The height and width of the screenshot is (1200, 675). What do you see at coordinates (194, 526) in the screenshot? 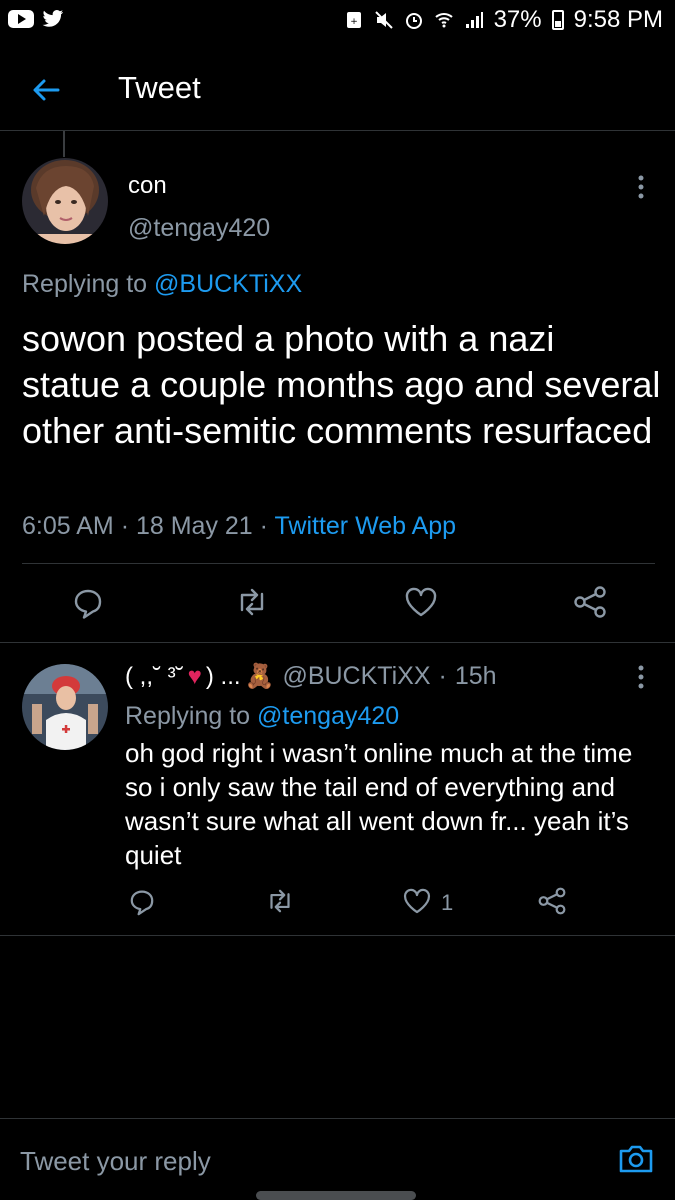
I see `tweet-date: 18 May 21` at bounding box center [194, 526].